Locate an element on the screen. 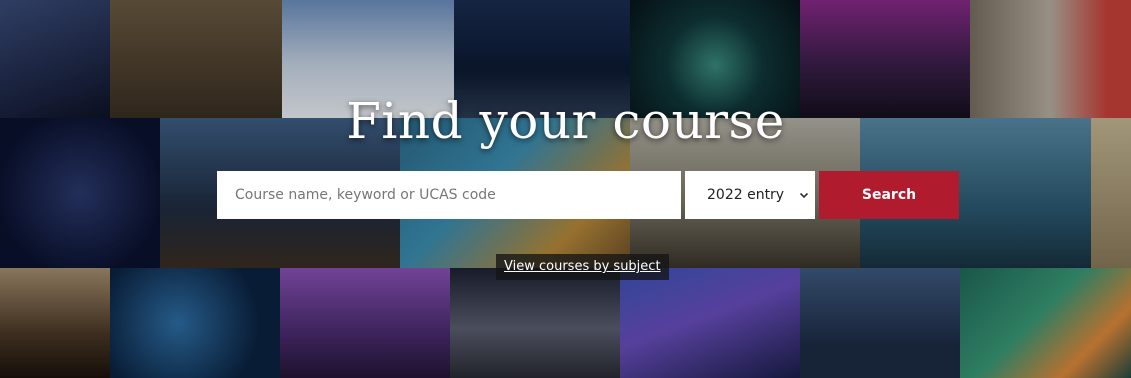  photo-floral-mural is located at coordinates (1045, 323).